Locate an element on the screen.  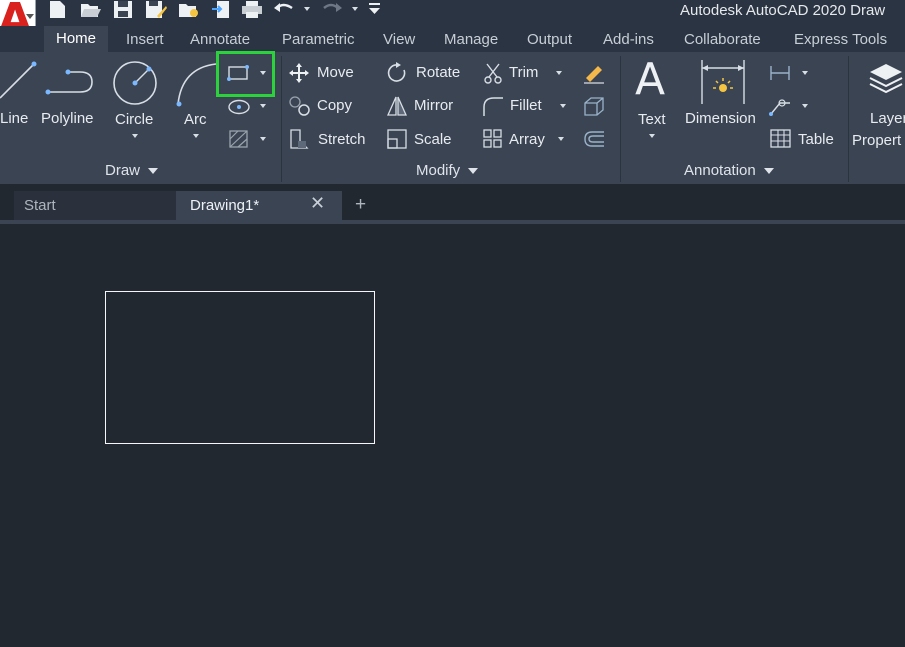
window-title: Autodesk AutoCAD 2020 Draw is located at coordinates (783, 10).